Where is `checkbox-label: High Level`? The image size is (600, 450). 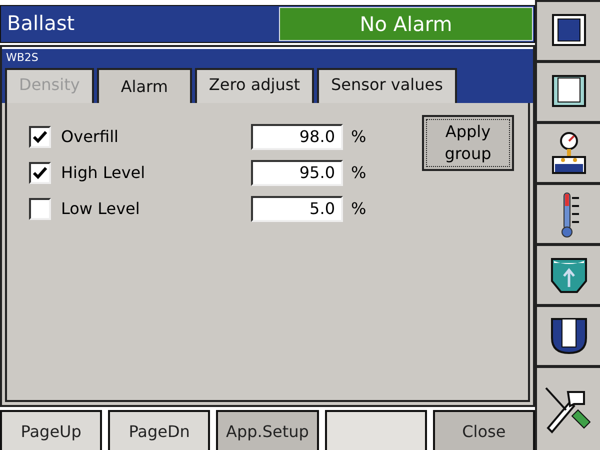 checkbox-label: High Level is located at coordinates (103, 172).